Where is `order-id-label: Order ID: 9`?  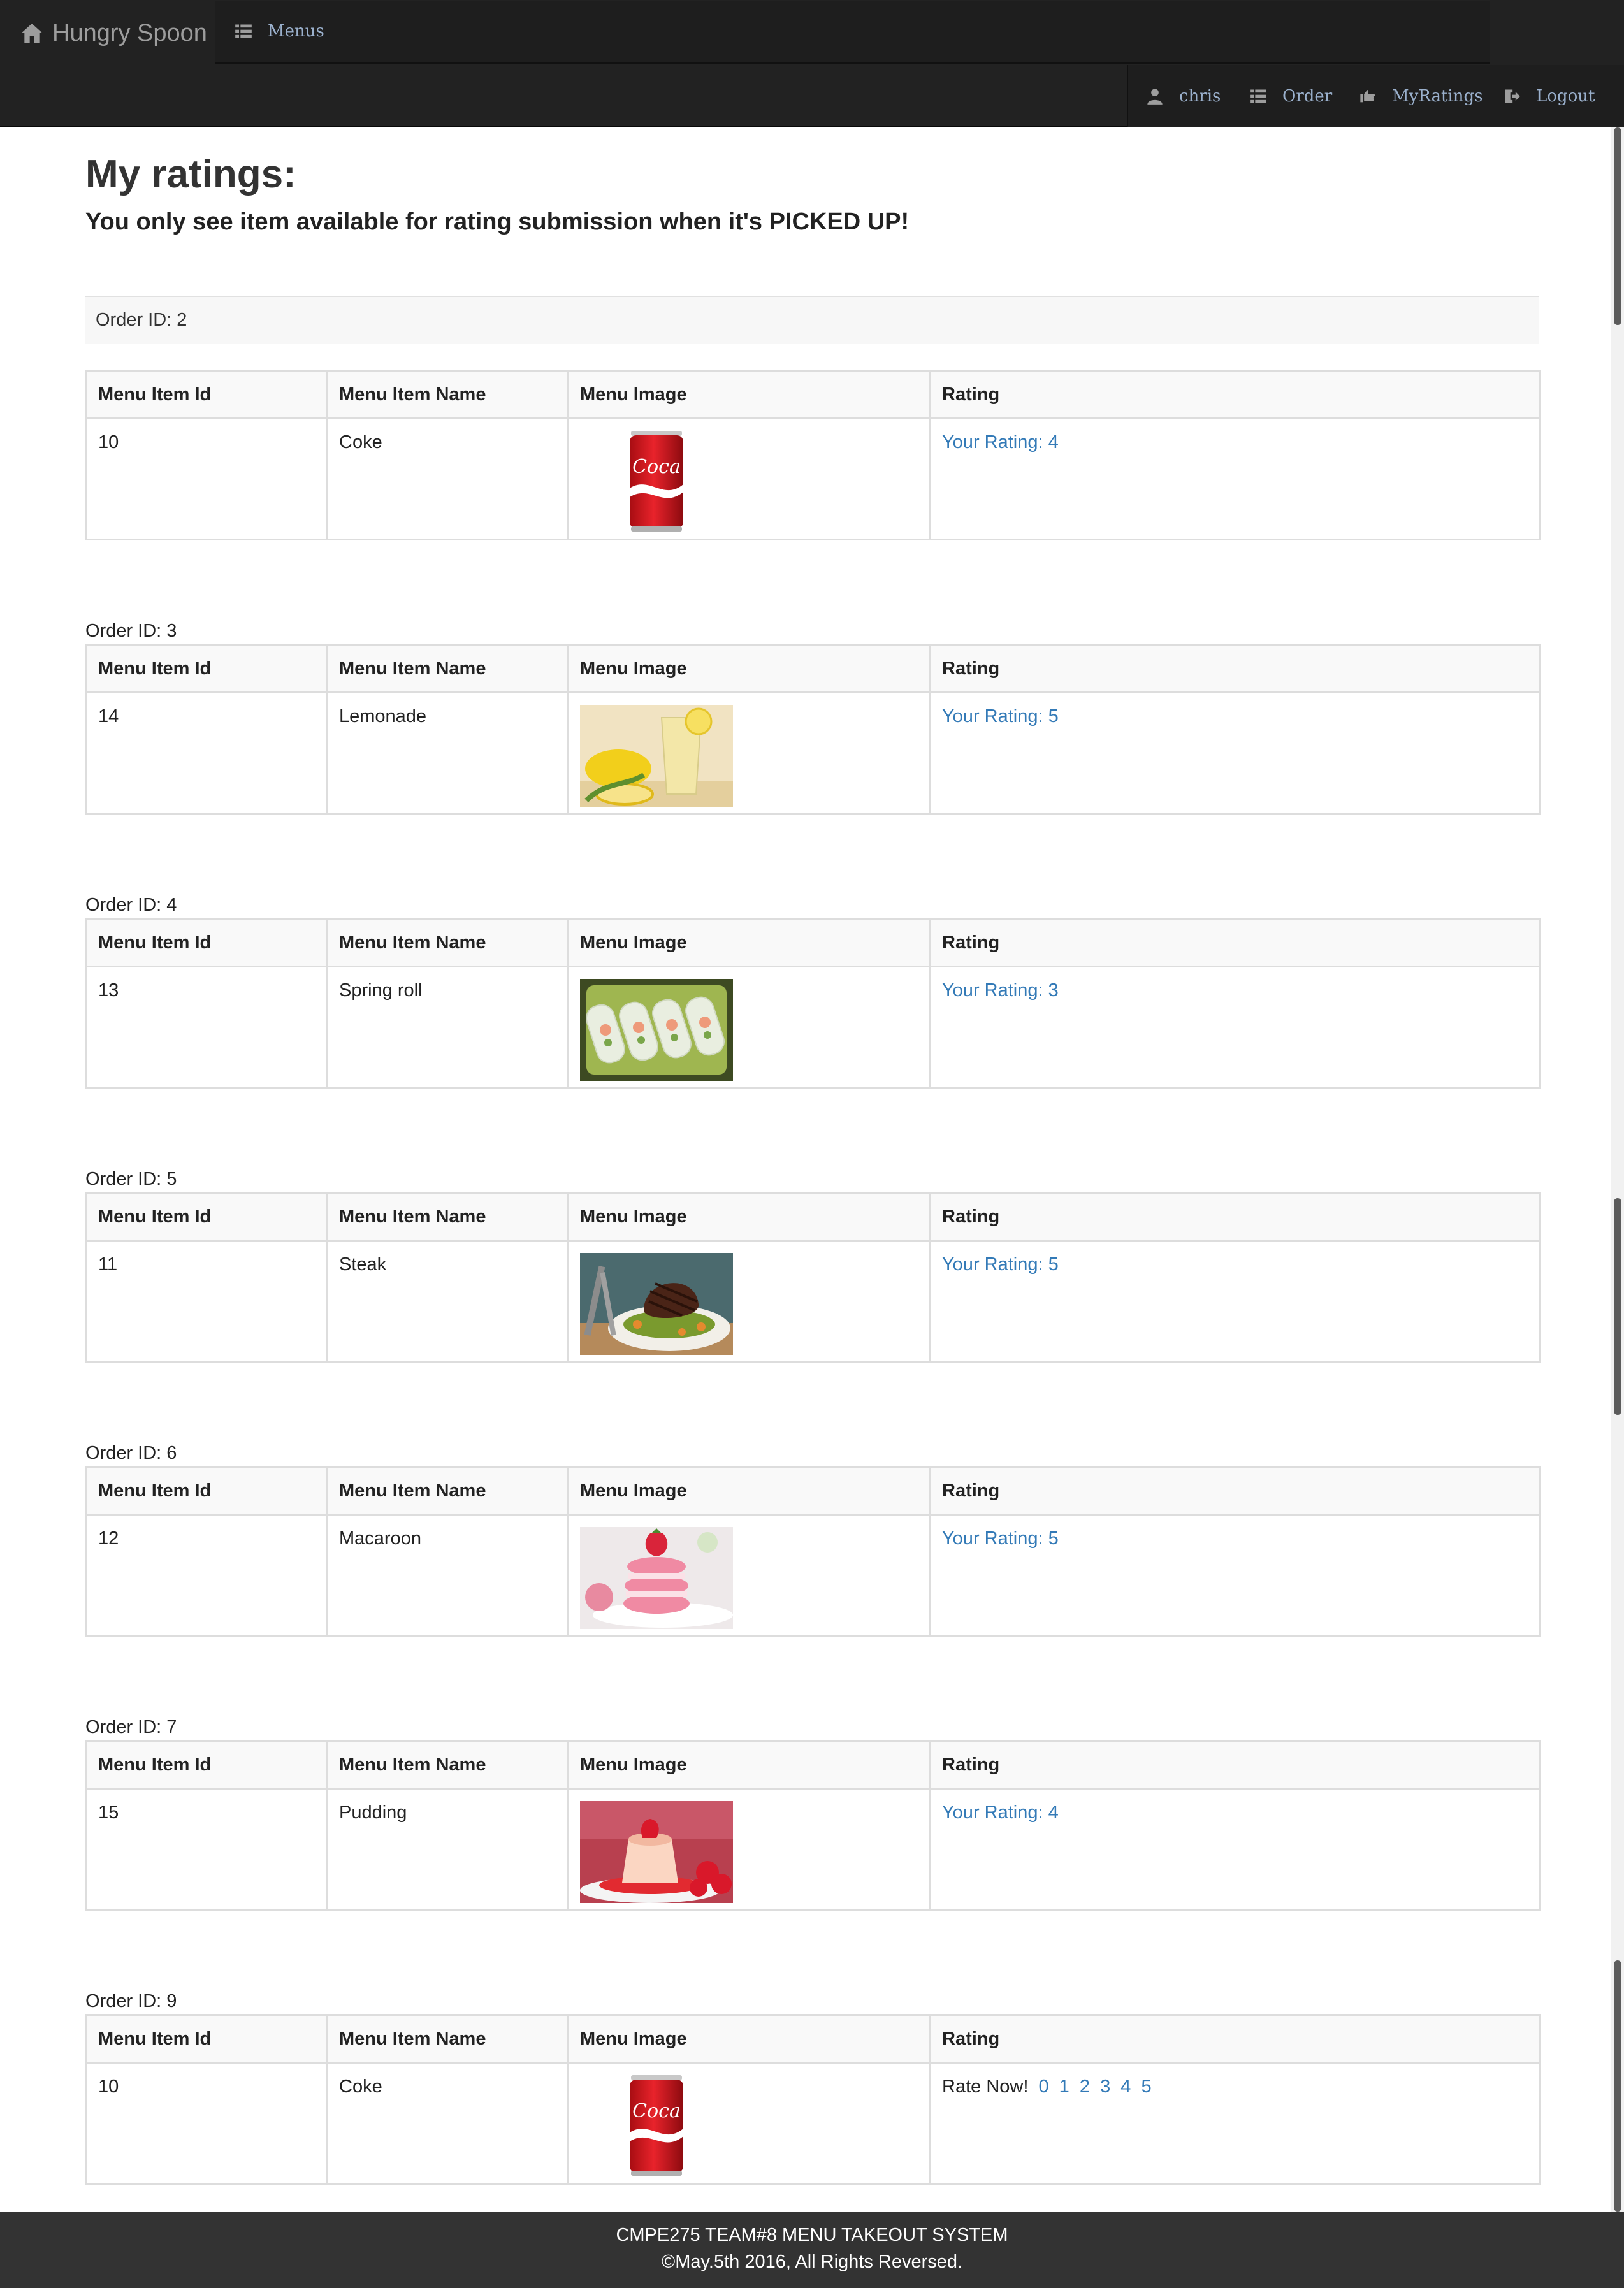
order-id-label: Order ID: 9 is located at coordinates (131, 2001).